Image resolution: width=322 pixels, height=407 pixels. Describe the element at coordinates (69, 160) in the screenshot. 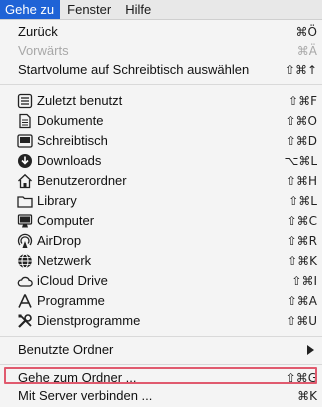

I see `menu-item-label: Downloads` at that location.